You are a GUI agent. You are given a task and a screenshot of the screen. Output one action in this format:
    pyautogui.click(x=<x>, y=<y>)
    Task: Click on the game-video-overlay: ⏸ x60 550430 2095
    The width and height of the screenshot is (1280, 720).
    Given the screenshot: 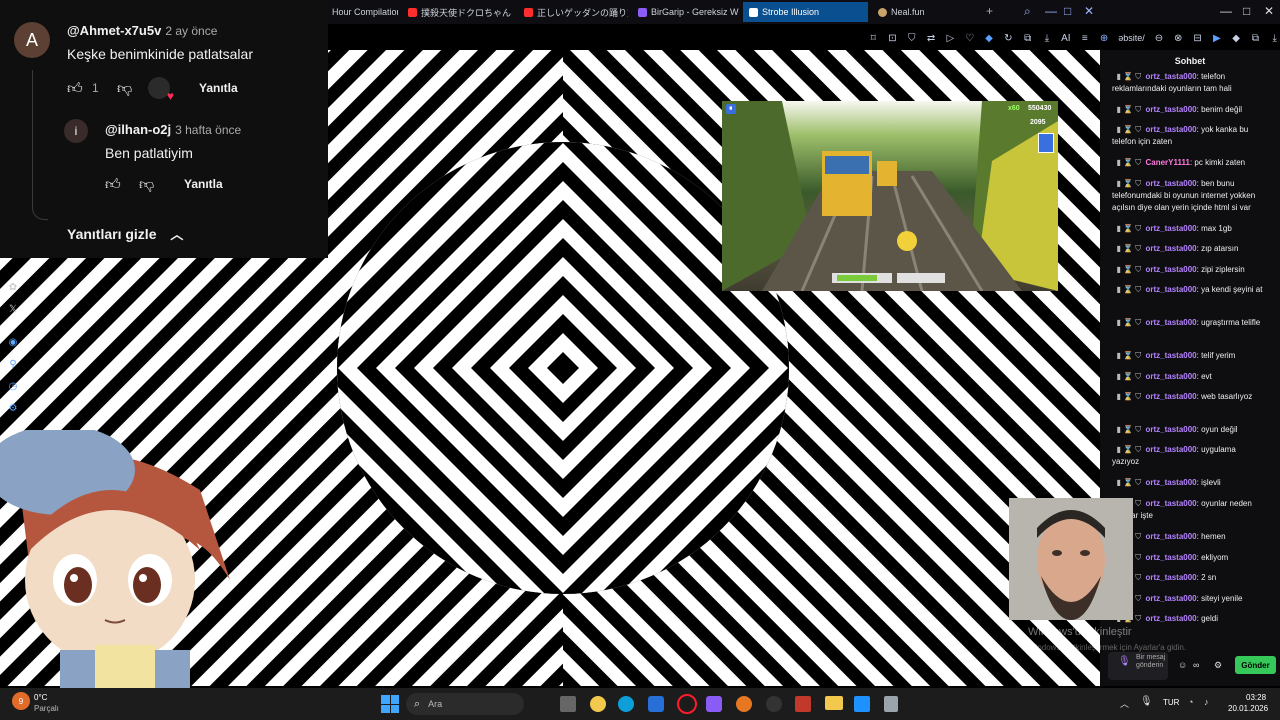 What is the action you would take?
    pyautogui.click(x=890, y=196)
    